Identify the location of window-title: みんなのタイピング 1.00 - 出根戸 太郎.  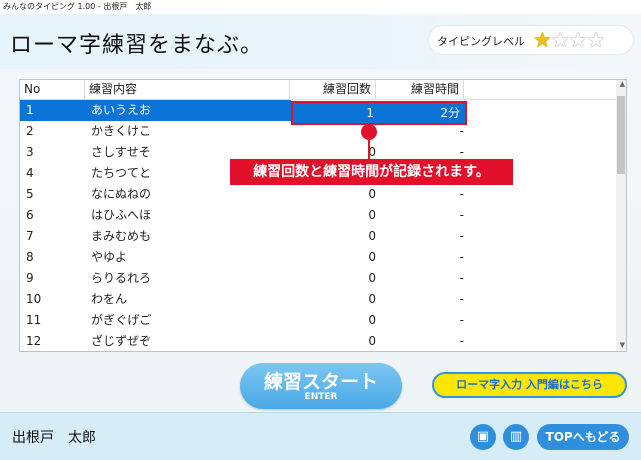
(320, 7).